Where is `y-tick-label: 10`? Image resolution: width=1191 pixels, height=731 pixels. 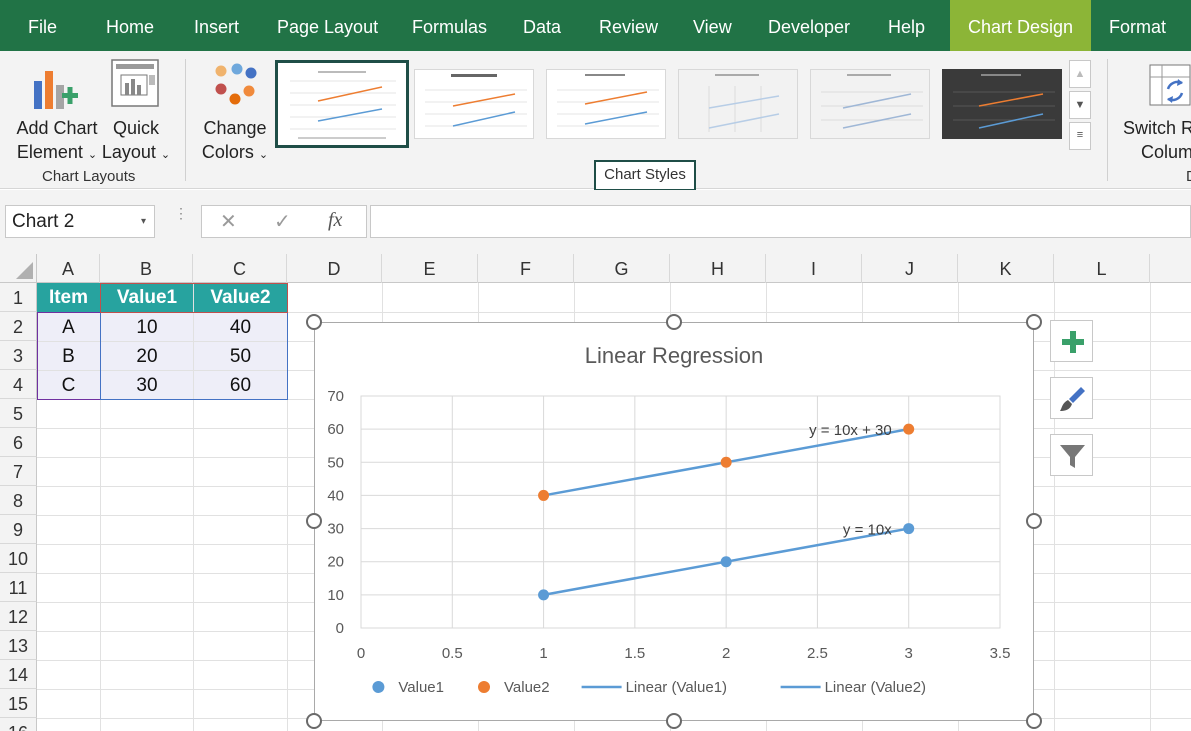
y-tick-label: 10 is located at coordinates (335, 595).